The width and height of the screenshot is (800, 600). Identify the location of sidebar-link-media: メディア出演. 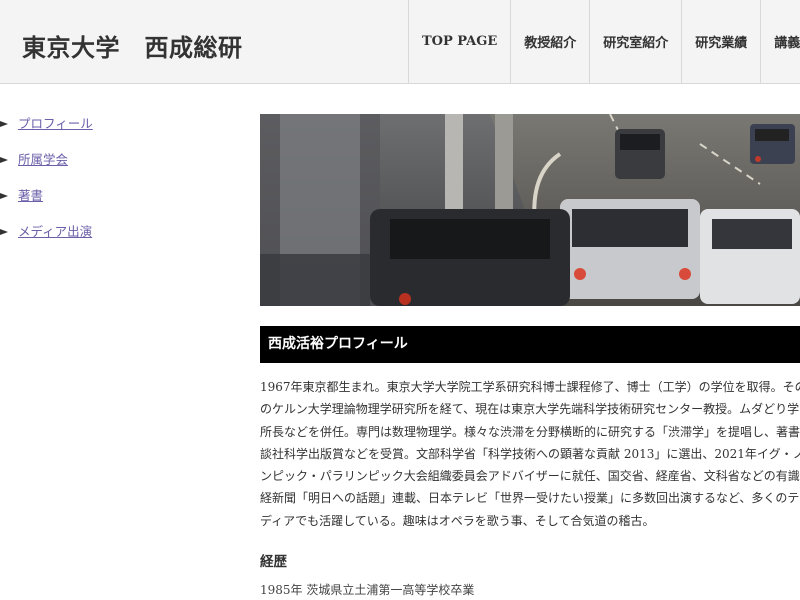
(55, 231).